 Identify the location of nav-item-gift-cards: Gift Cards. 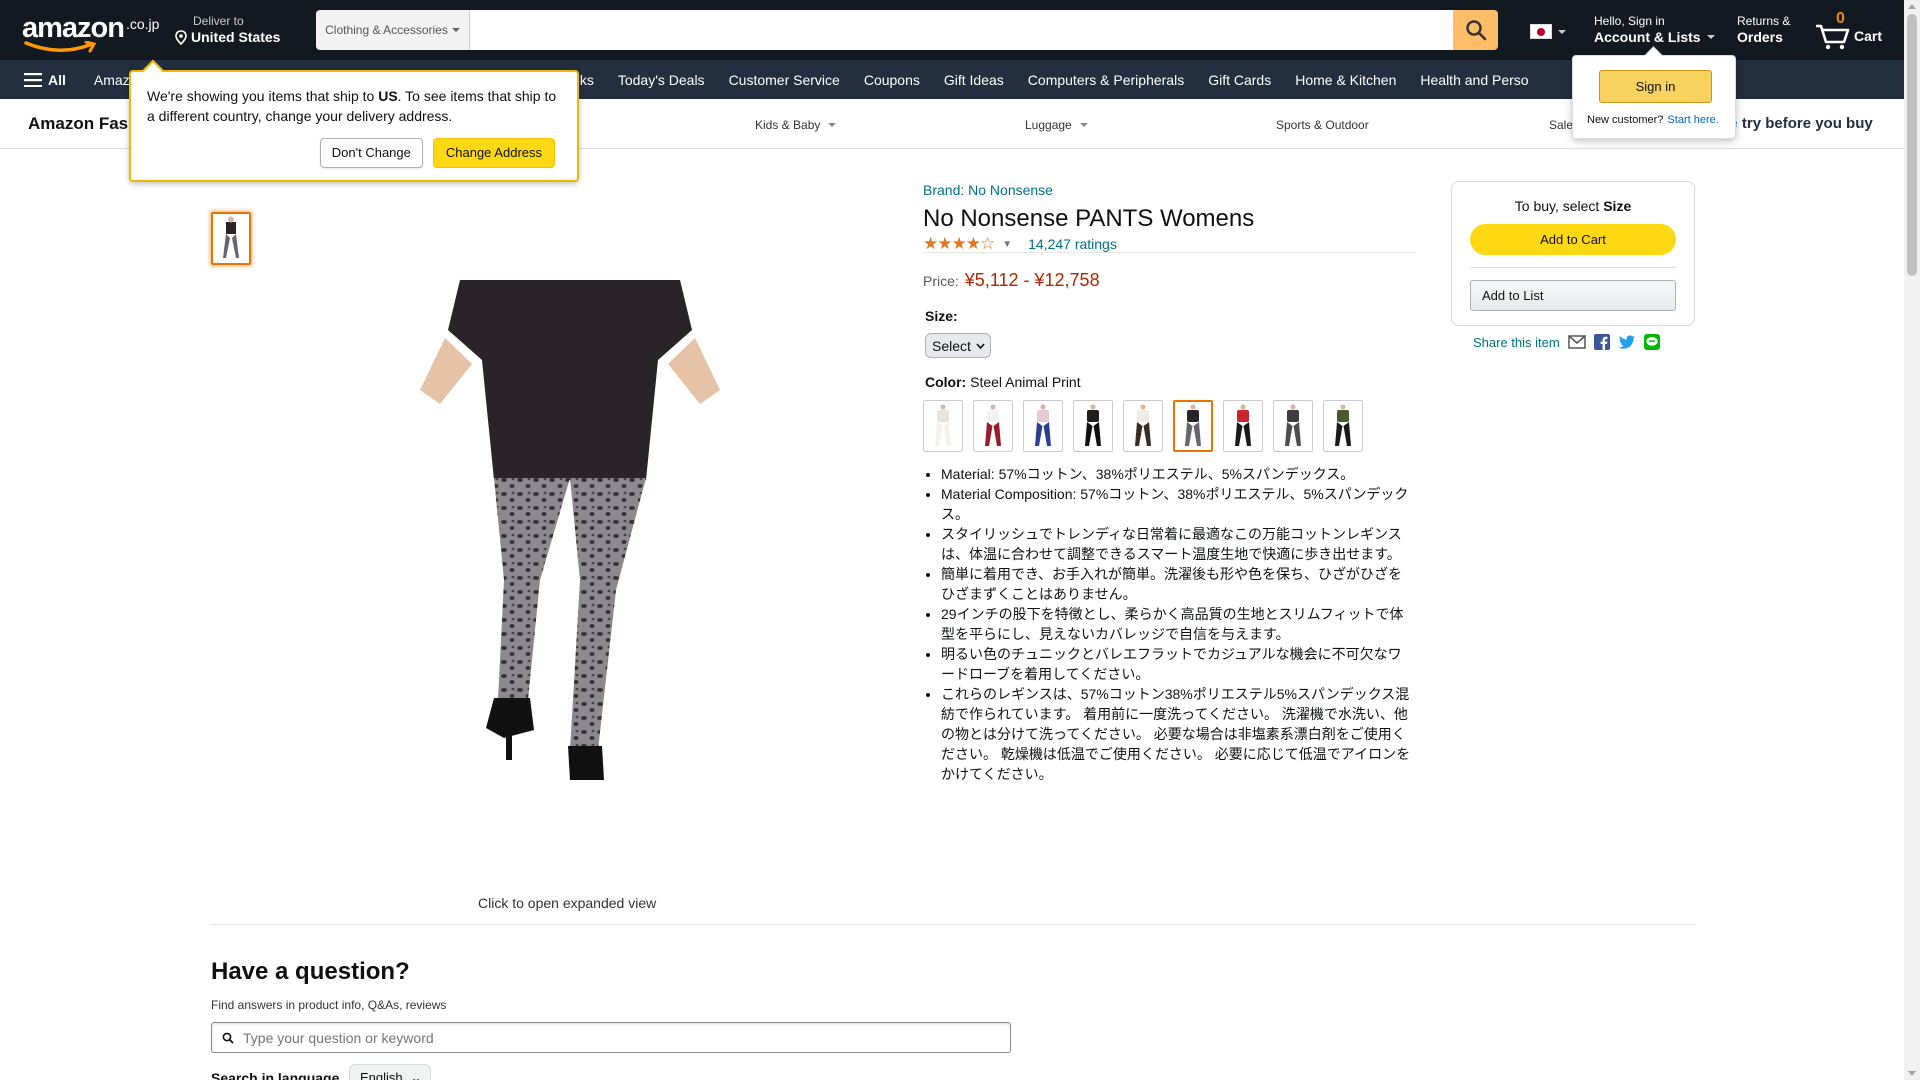
(1239, 80).